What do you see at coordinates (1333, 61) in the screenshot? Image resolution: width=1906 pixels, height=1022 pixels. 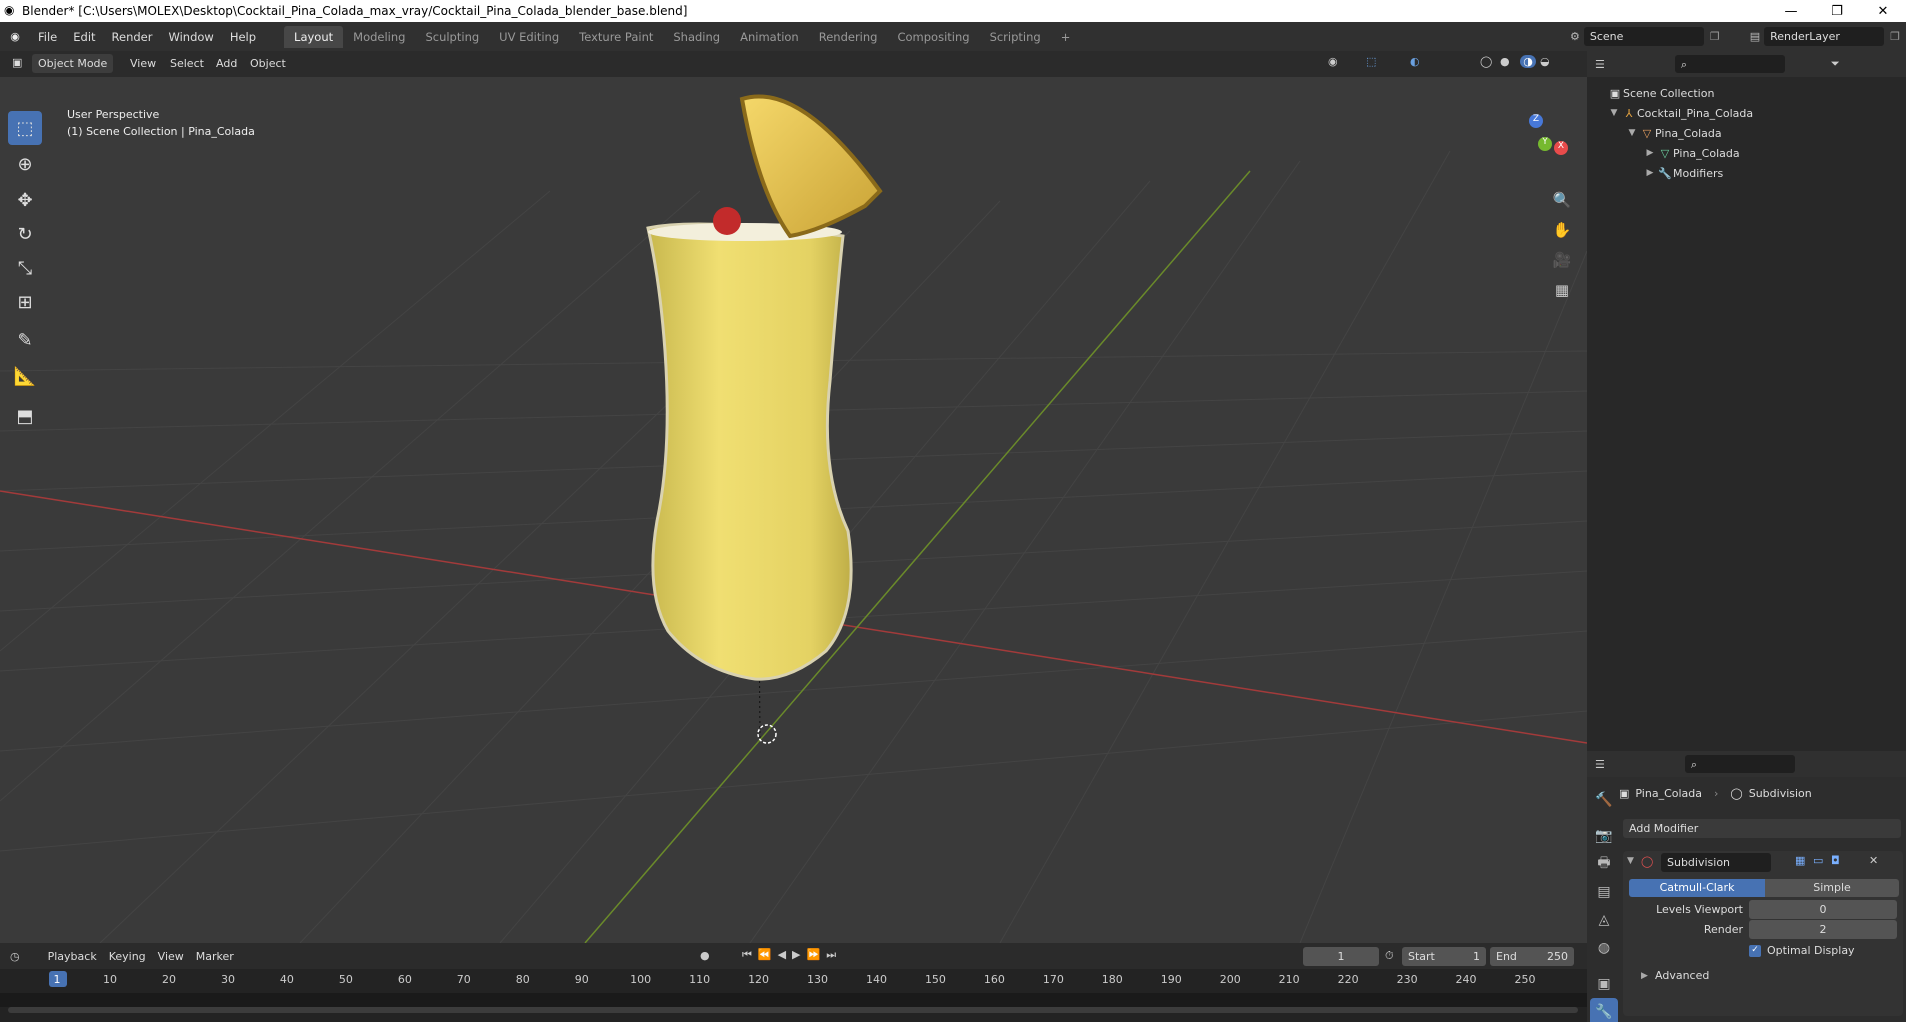 I see `visibility-icon: ◉` at bounding box center [1333, 61].